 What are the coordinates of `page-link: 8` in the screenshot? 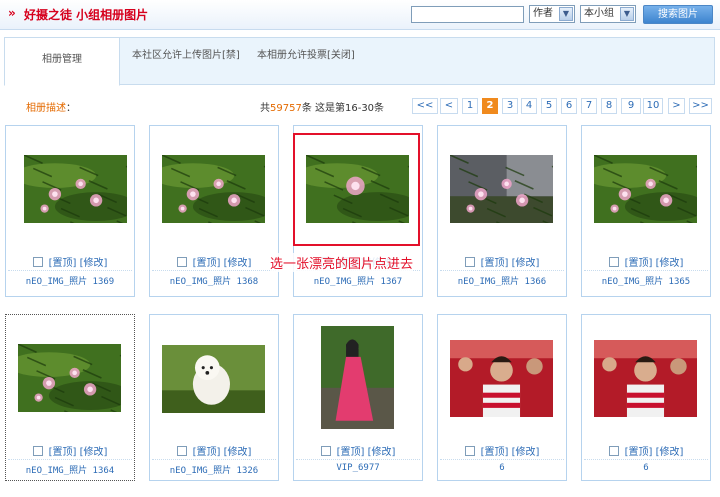 It's located at (609, 106).